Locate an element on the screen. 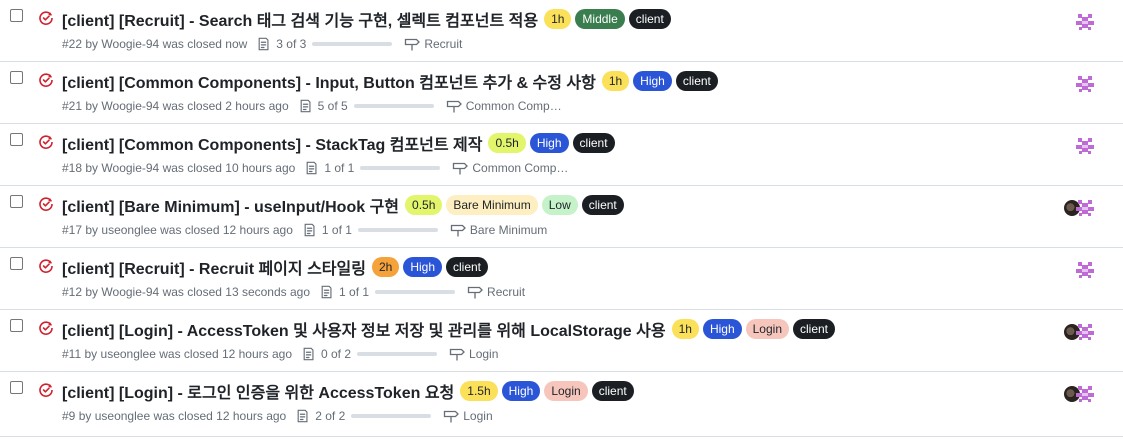 The image size is (1123, 441). task-progress-text: 3 of 3 is located at coordinates (291, 44).